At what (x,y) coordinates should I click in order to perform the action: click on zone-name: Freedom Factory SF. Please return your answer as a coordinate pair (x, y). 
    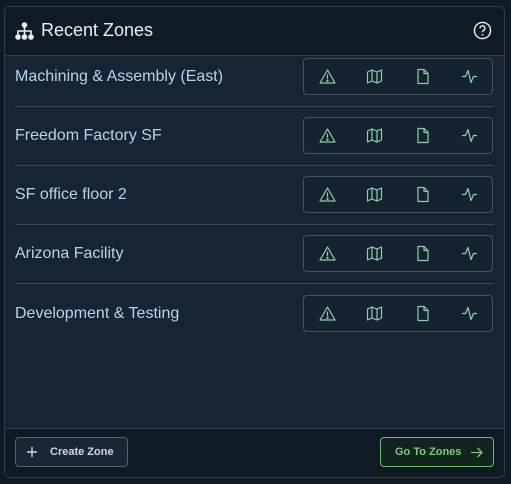
    Looking at the image, I should click on (88, 136).